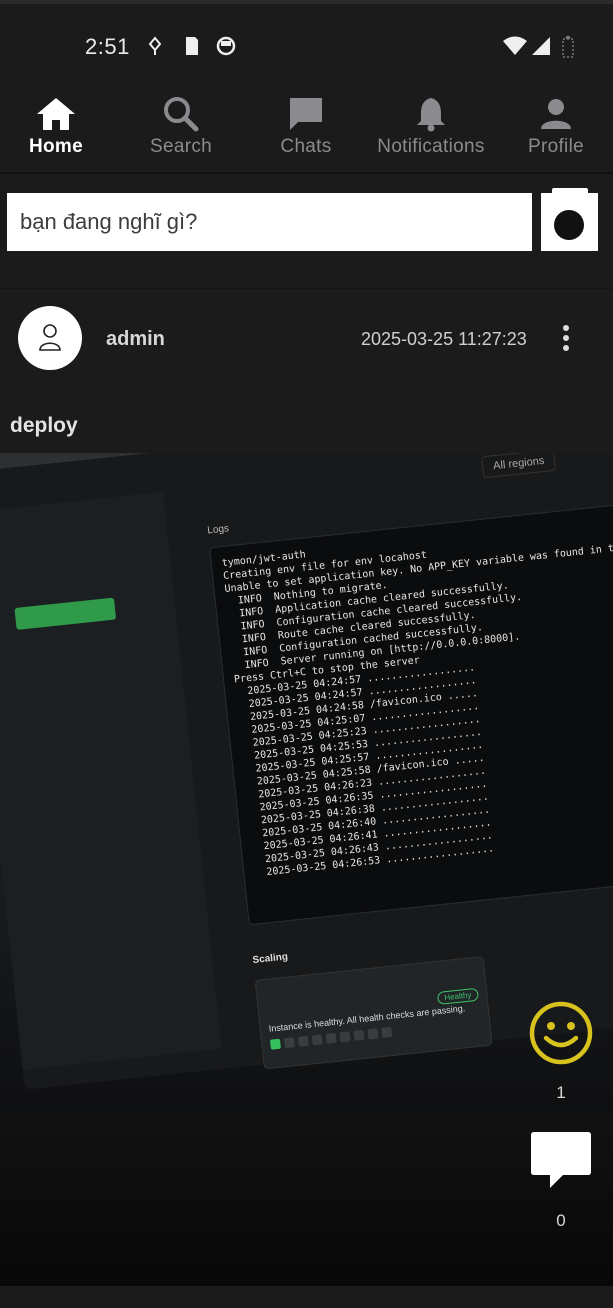  I want to click on nav-home-label: Home, so click(56, 146).